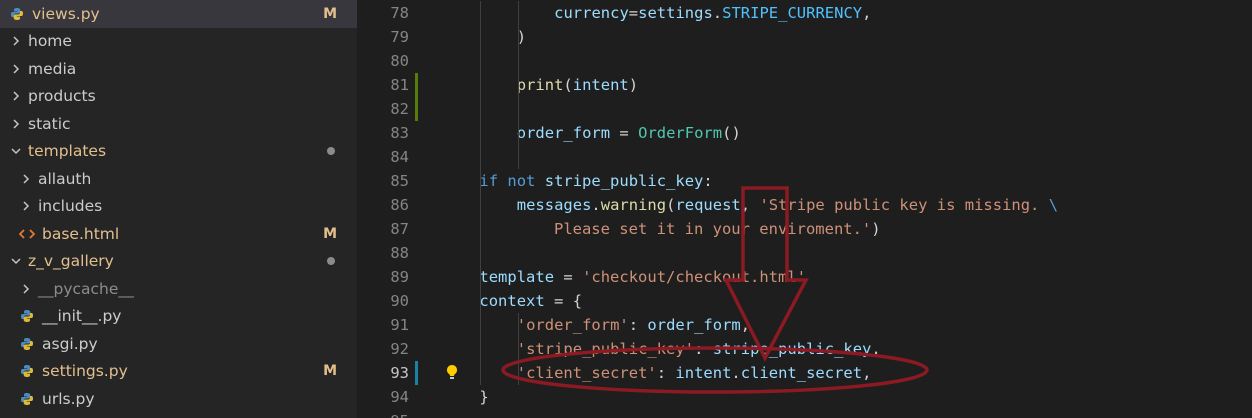 The image size is (1252, 418). I want to click on line-number: 80, so click(399, 61).